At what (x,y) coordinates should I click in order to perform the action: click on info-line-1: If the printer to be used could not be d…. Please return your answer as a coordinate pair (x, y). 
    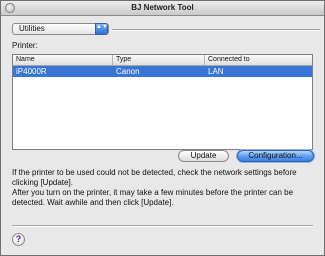
    Looking at the image, I should click on (154, 177).